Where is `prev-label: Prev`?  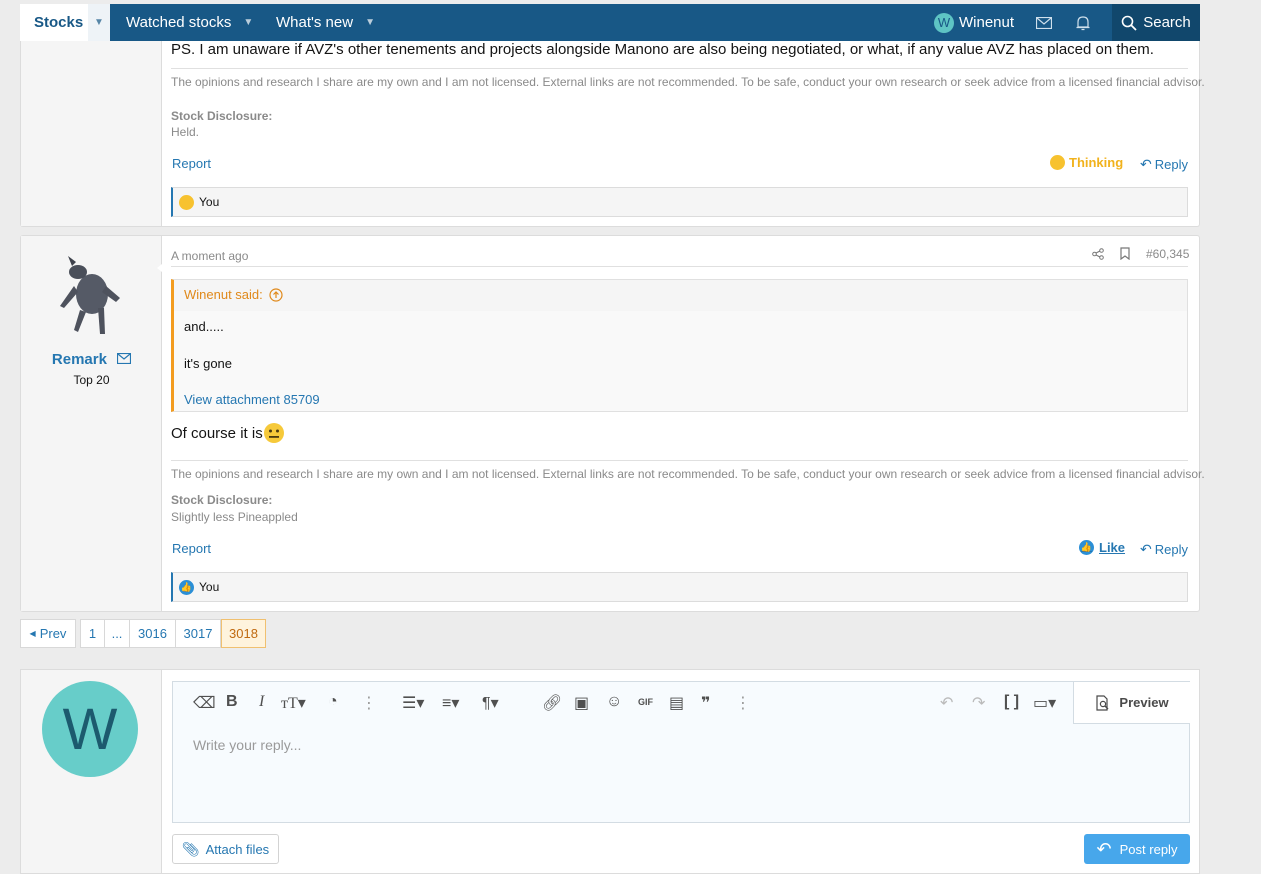
prev-label: Prev is located at coordinates (53, 633).